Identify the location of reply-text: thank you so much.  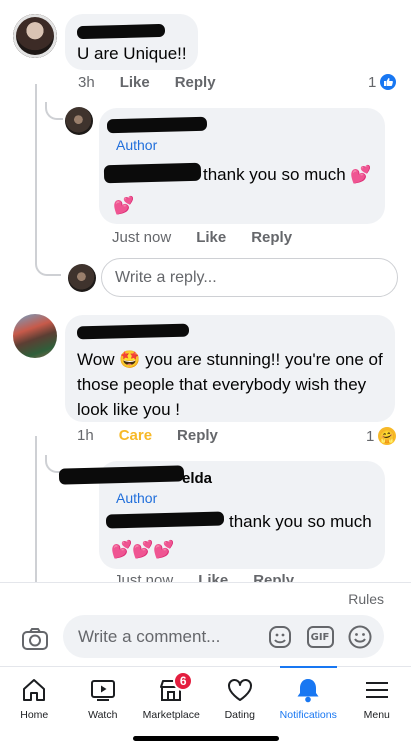
(300, 521).